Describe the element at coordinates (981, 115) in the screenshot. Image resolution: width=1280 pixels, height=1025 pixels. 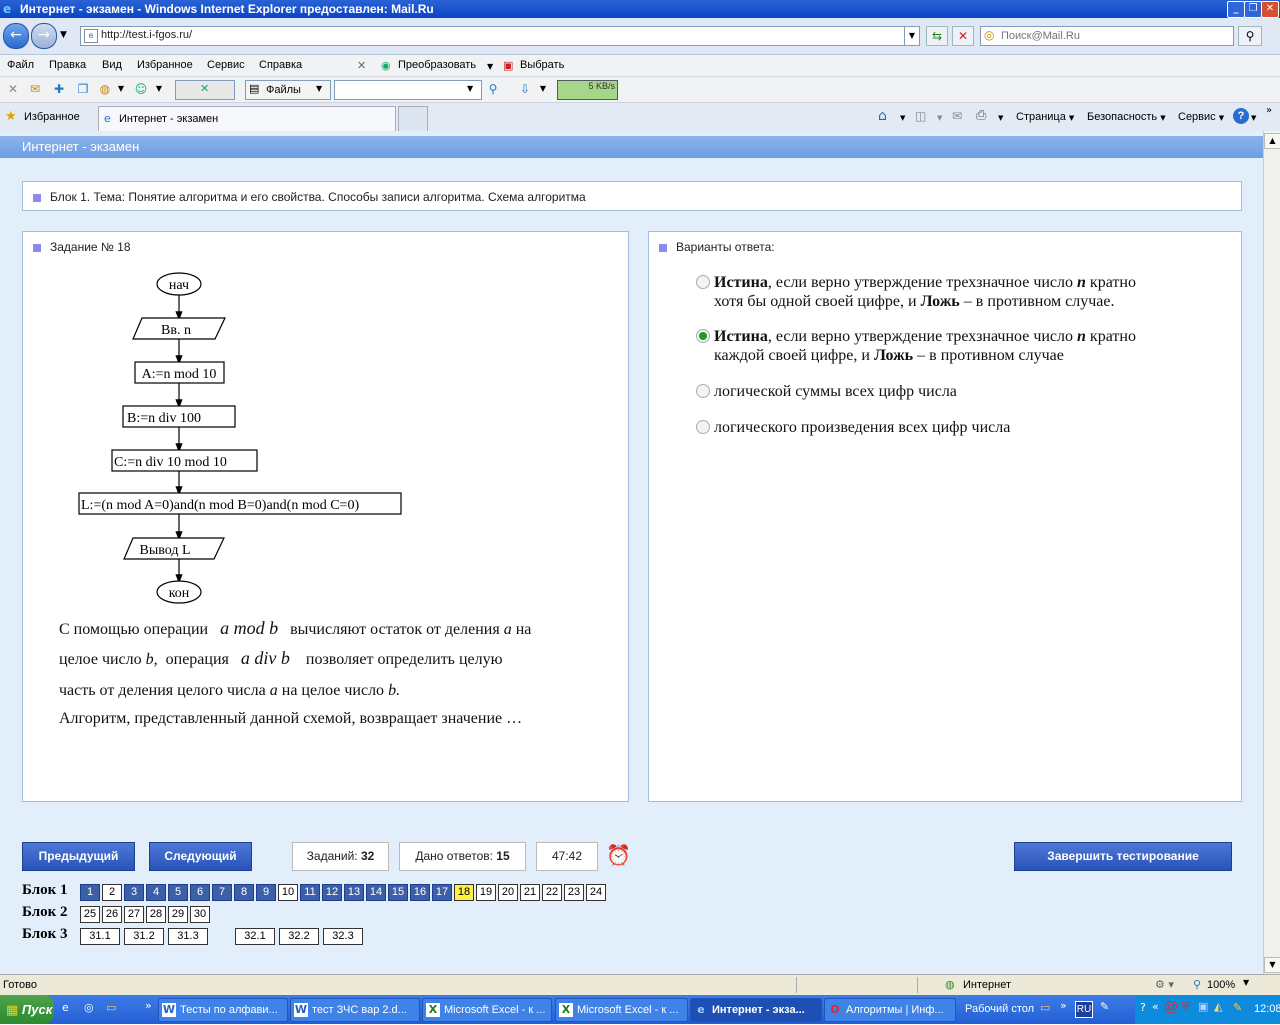
I see `print-icon: ⎙` at that location.